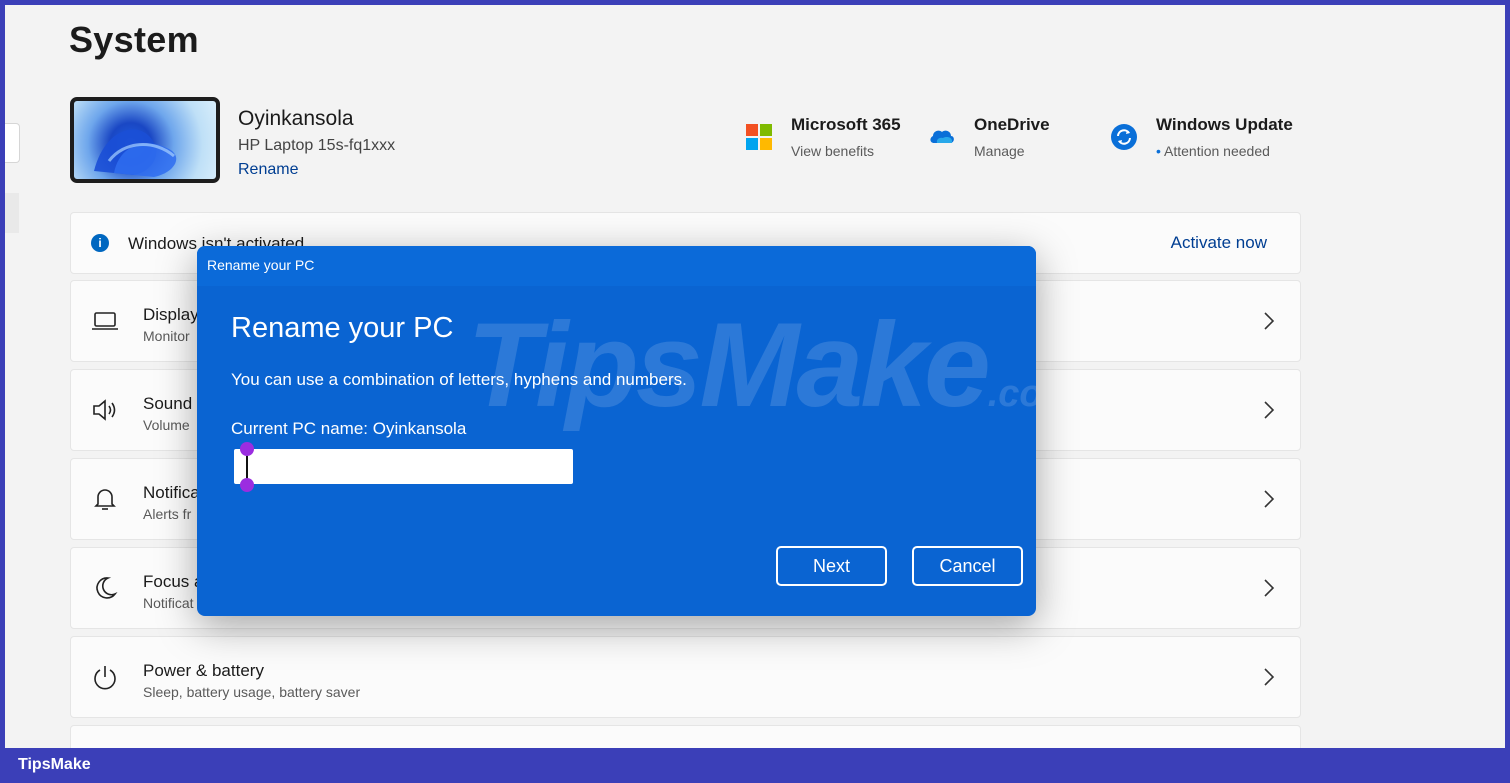 This screenshot has width=1510, height=783. I want to click on power-icon, so click(105, 677).